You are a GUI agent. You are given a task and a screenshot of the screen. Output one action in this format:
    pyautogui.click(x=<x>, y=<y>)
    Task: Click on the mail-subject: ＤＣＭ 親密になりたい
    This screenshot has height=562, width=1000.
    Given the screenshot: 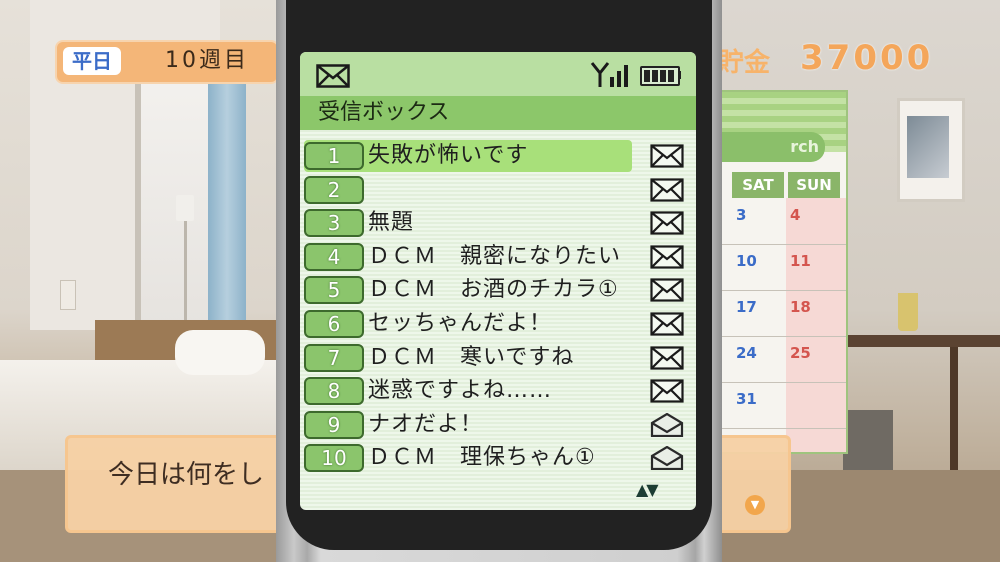 What is the action you would take?
    pyautogui.click(x=495, y=256)
    